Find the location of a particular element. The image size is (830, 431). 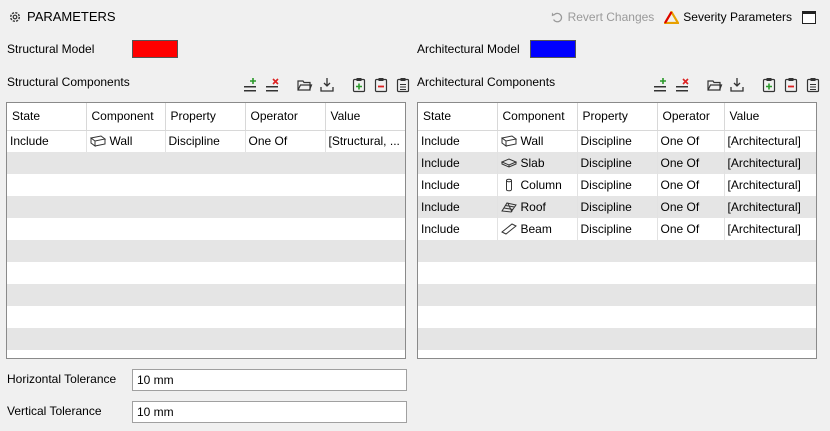

component-cell: Roof is located at coordinates (537, 207).